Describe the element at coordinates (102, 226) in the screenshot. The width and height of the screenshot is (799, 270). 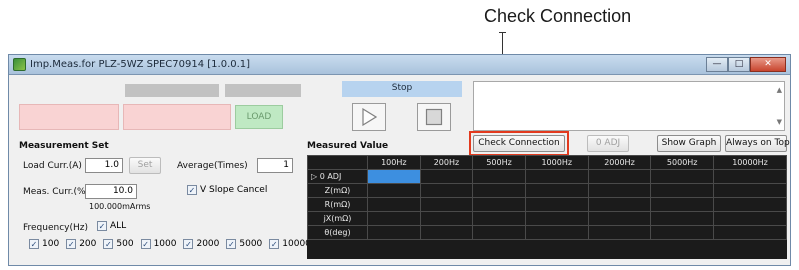
I see `frequency-all-checkbox: ✓` at that location.